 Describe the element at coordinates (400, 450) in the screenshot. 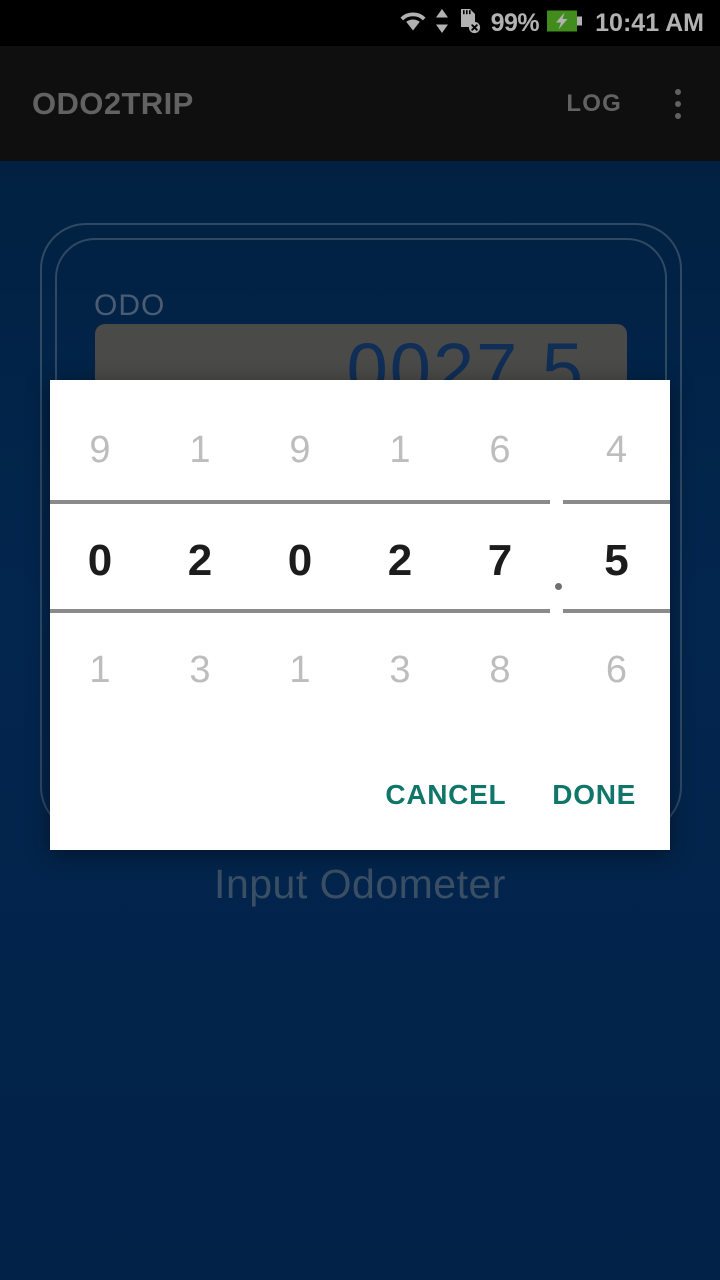

I see `picker-prev-digit-3: 1` at that location.